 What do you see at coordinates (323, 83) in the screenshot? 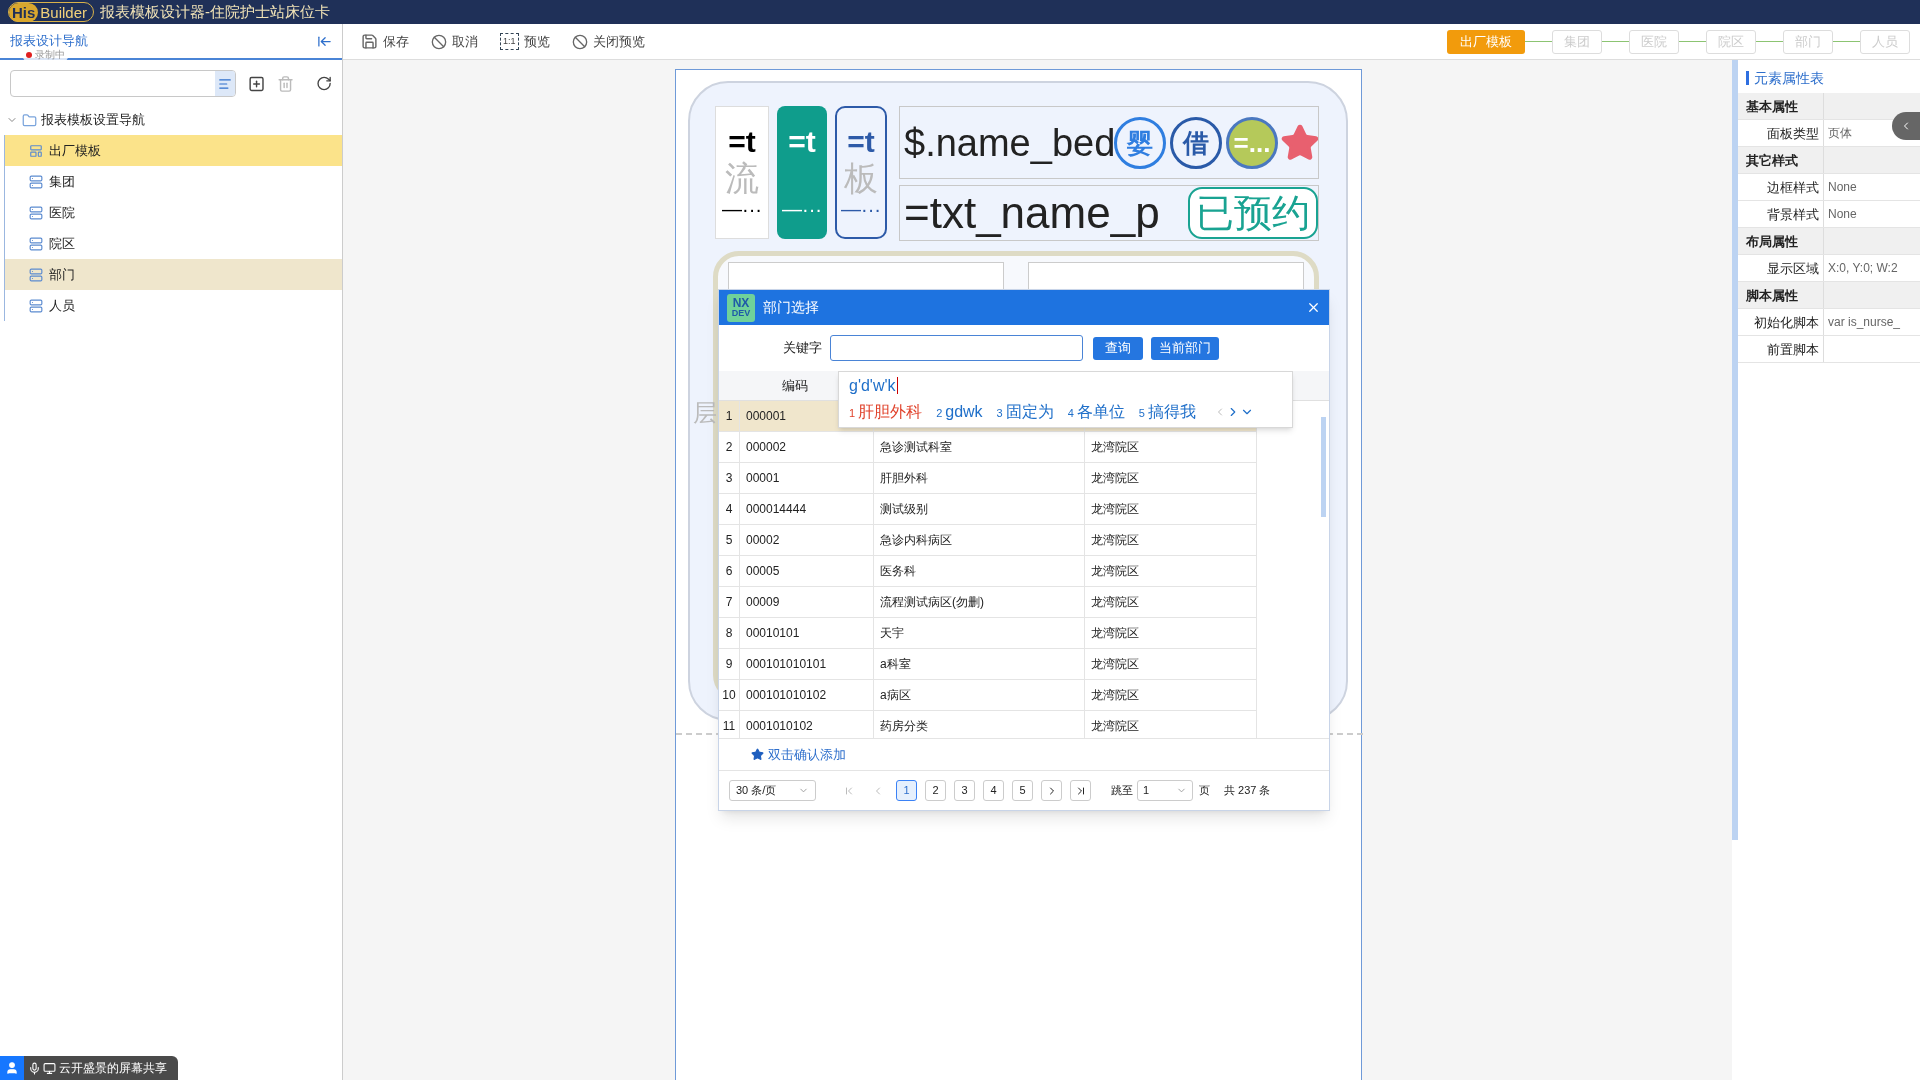
I see `refresh-icon` at bounding box center [323, 83].